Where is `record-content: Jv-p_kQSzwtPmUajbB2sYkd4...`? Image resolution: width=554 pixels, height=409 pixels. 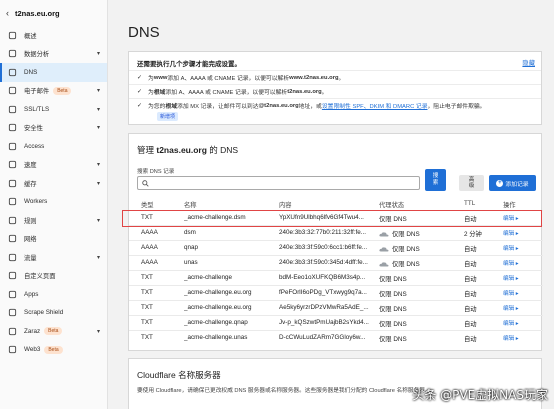
record-content: Jv-p_kQSzwtPmUajbB2sYkd4... is located at coordinates (324, 322).